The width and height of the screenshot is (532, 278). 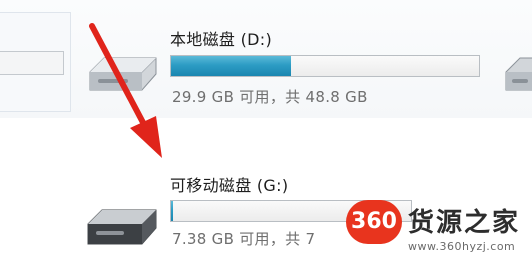 I want to click on watermark-badge: 360, so click(x=374, y=222).